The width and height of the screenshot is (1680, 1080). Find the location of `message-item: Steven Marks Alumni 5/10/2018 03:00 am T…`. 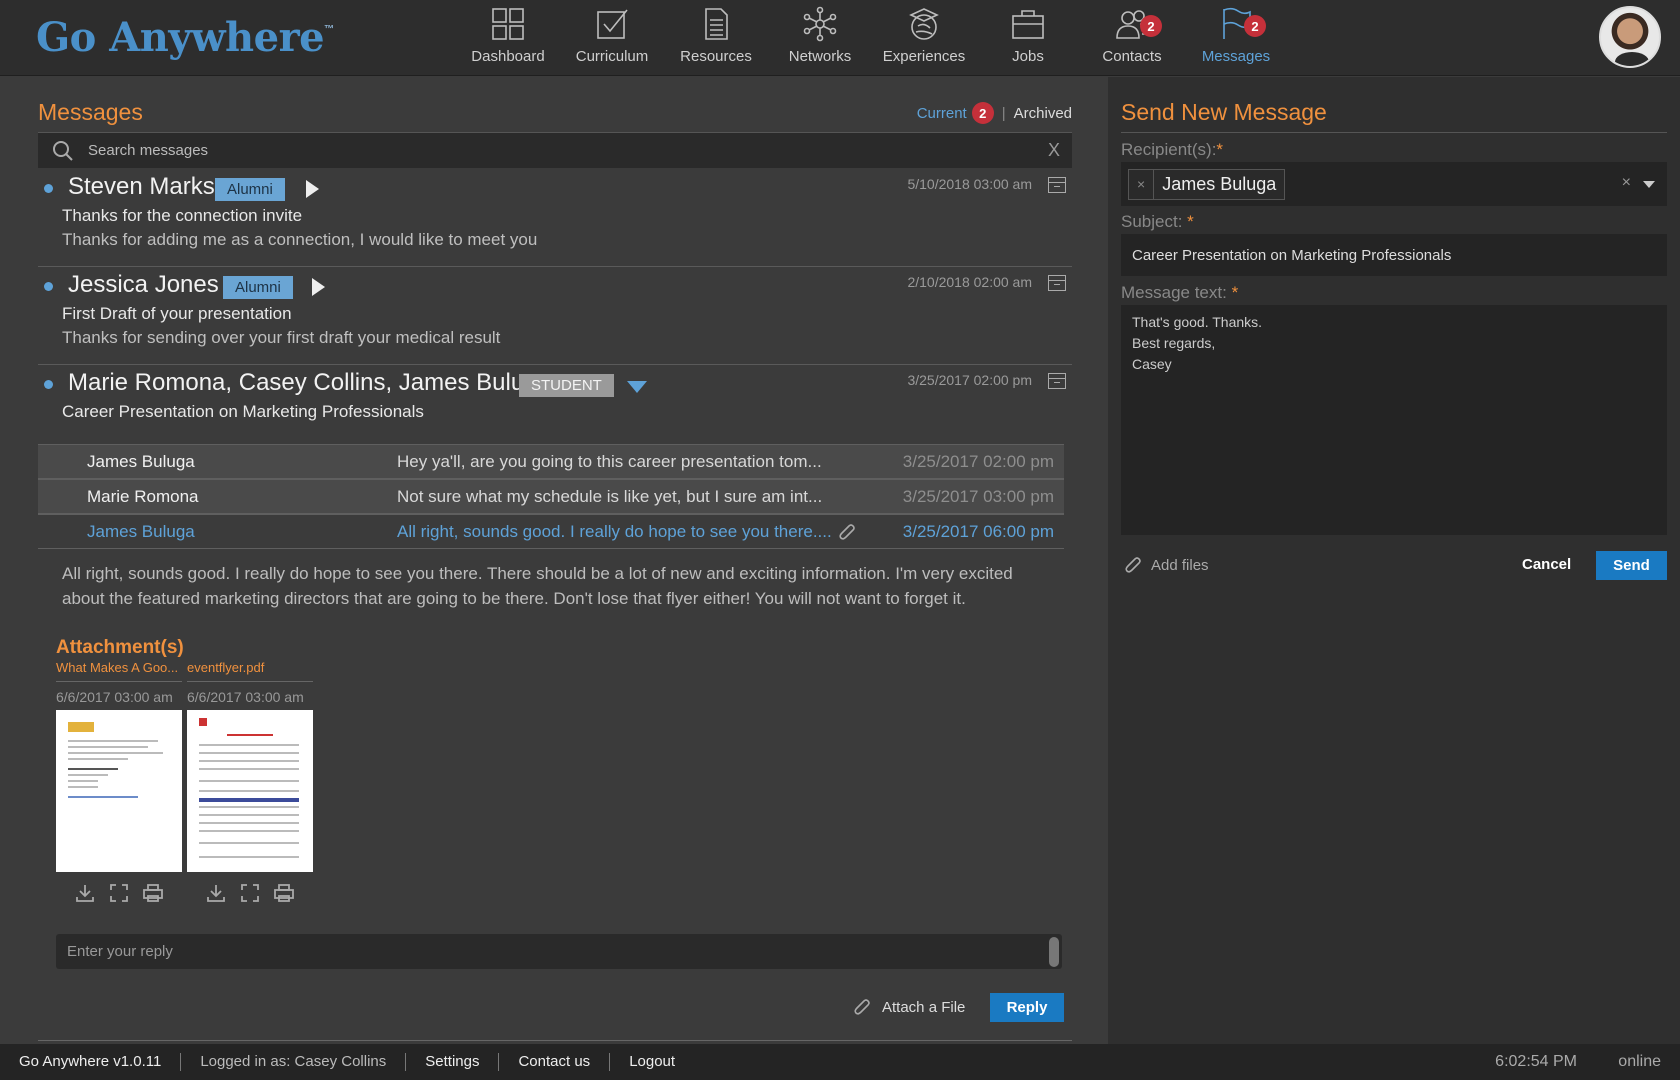

message-item: Steven Marks Alumni 5/10/2018 03:00 am T… is located at coordinates (555, 210).